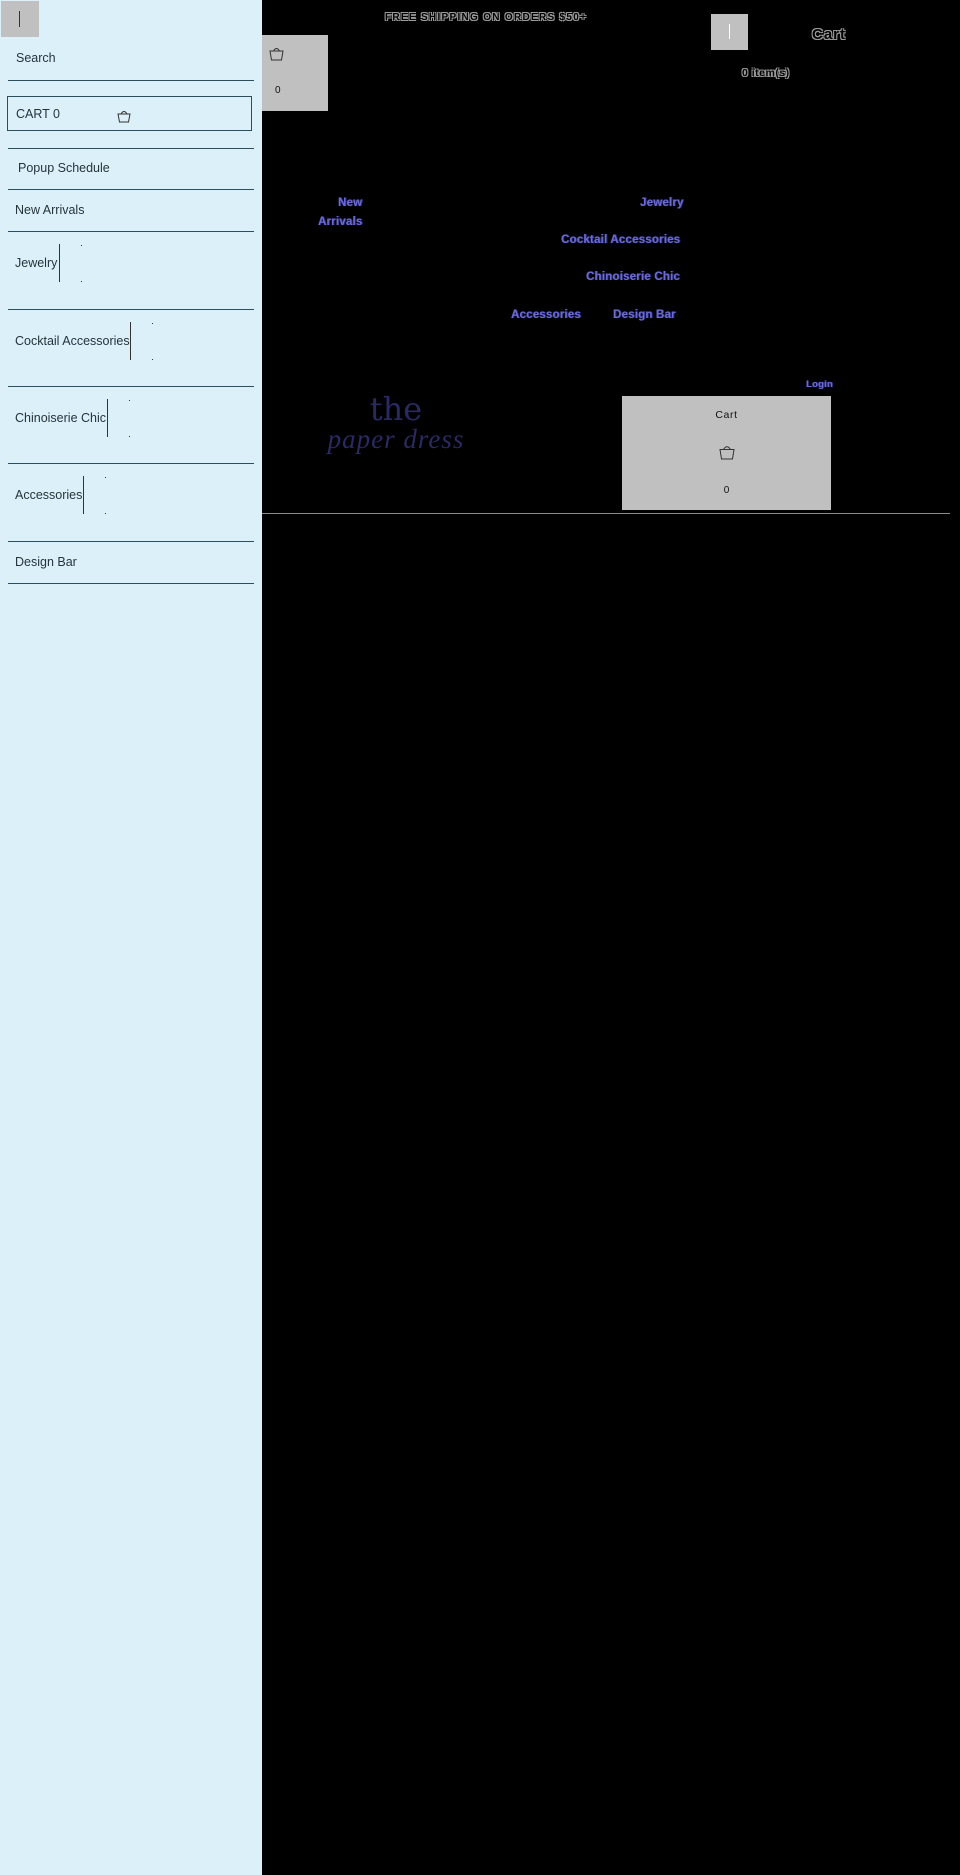 The height and width of the screenshot is (1875, 960). I want to click on drawer-item-accessories: Accessories, so click(48, 495).